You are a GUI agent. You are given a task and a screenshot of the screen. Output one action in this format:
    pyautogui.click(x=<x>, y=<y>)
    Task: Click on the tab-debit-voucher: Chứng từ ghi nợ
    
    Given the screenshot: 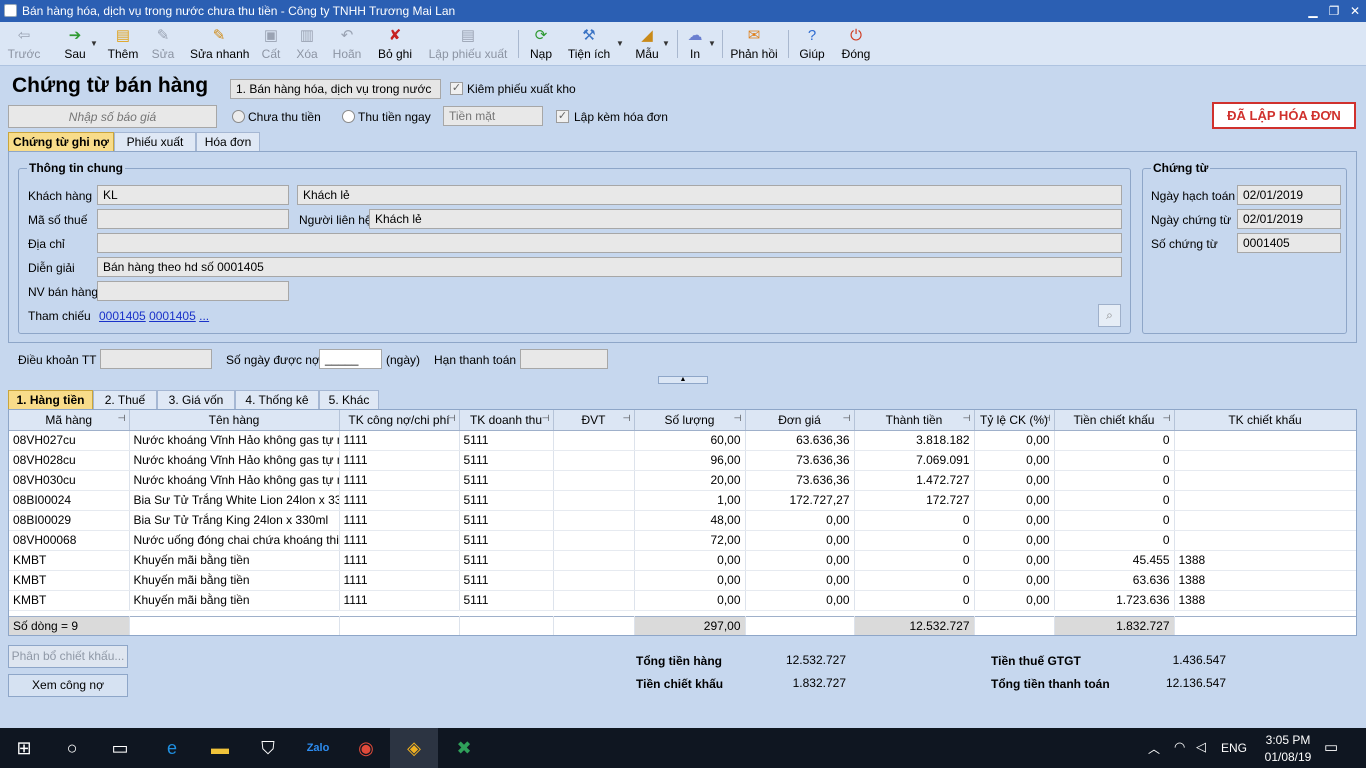 What is the action you would take?
    pyautogui.click(x=61, y=142)
    